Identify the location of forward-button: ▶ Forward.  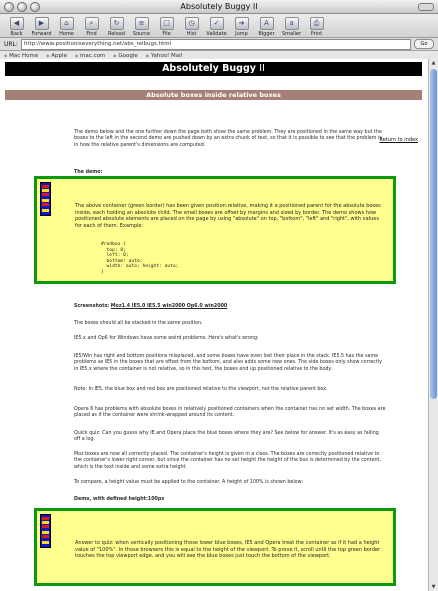
(41, 27).